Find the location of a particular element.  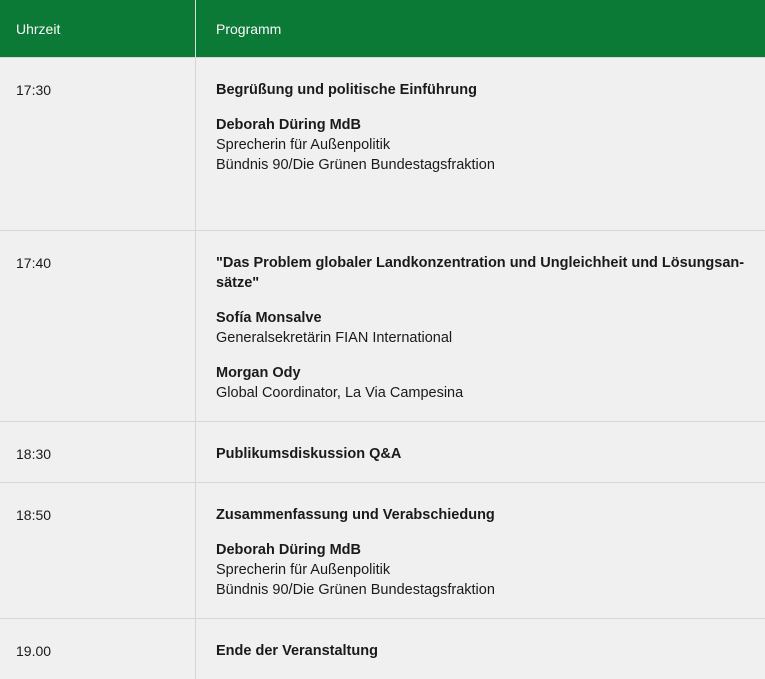

row-time: 17:30 is located at coordinates (98, 144).